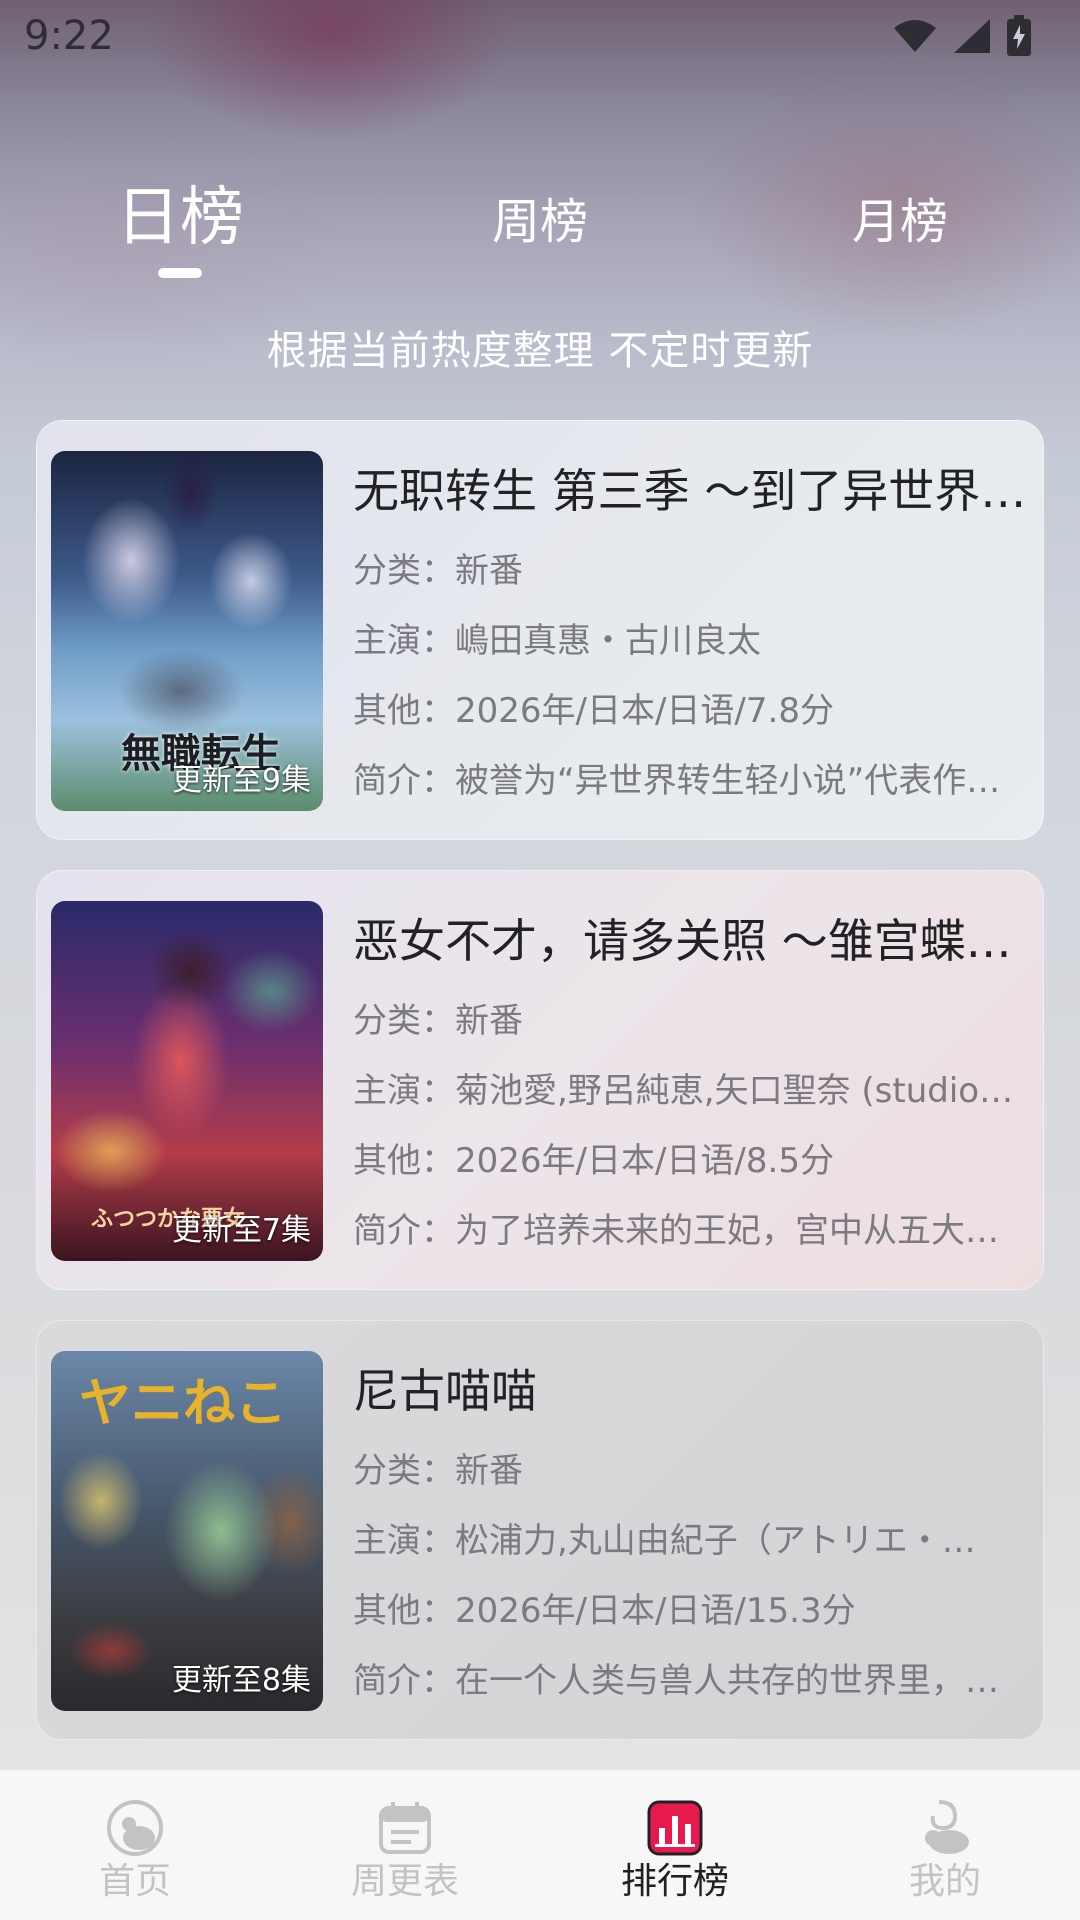  I want to click on ranking-icon, so click(675, 1828).